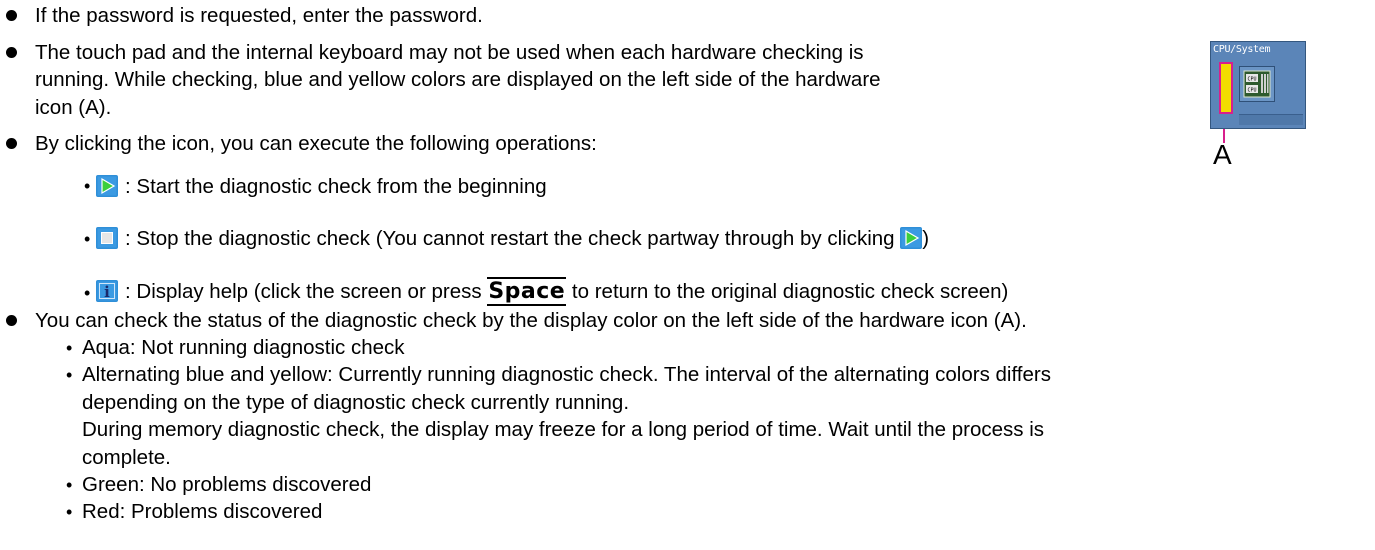 This screenshot has width=1375, height=550. Describe the element at coordinates (1251, 91) in the screenshot. I see `chip-label-2: CPU` at that location.